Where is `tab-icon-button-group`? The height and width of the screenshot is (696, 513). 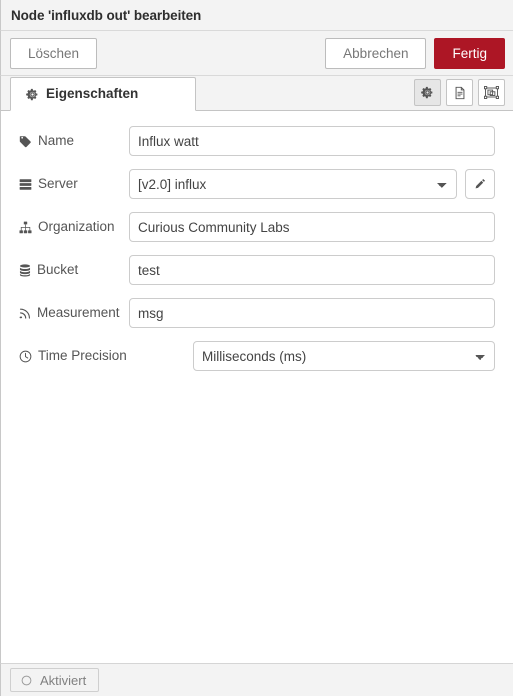
tab-icon-button-group is located at coordinates (459, 92).